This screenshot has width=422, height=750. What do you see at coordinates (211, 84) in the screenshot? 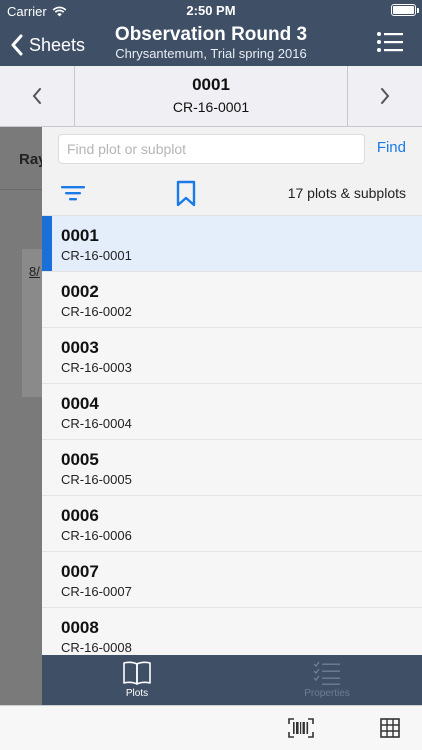
I see `current-plot-number: 0001` at bounding box center [211, 84].